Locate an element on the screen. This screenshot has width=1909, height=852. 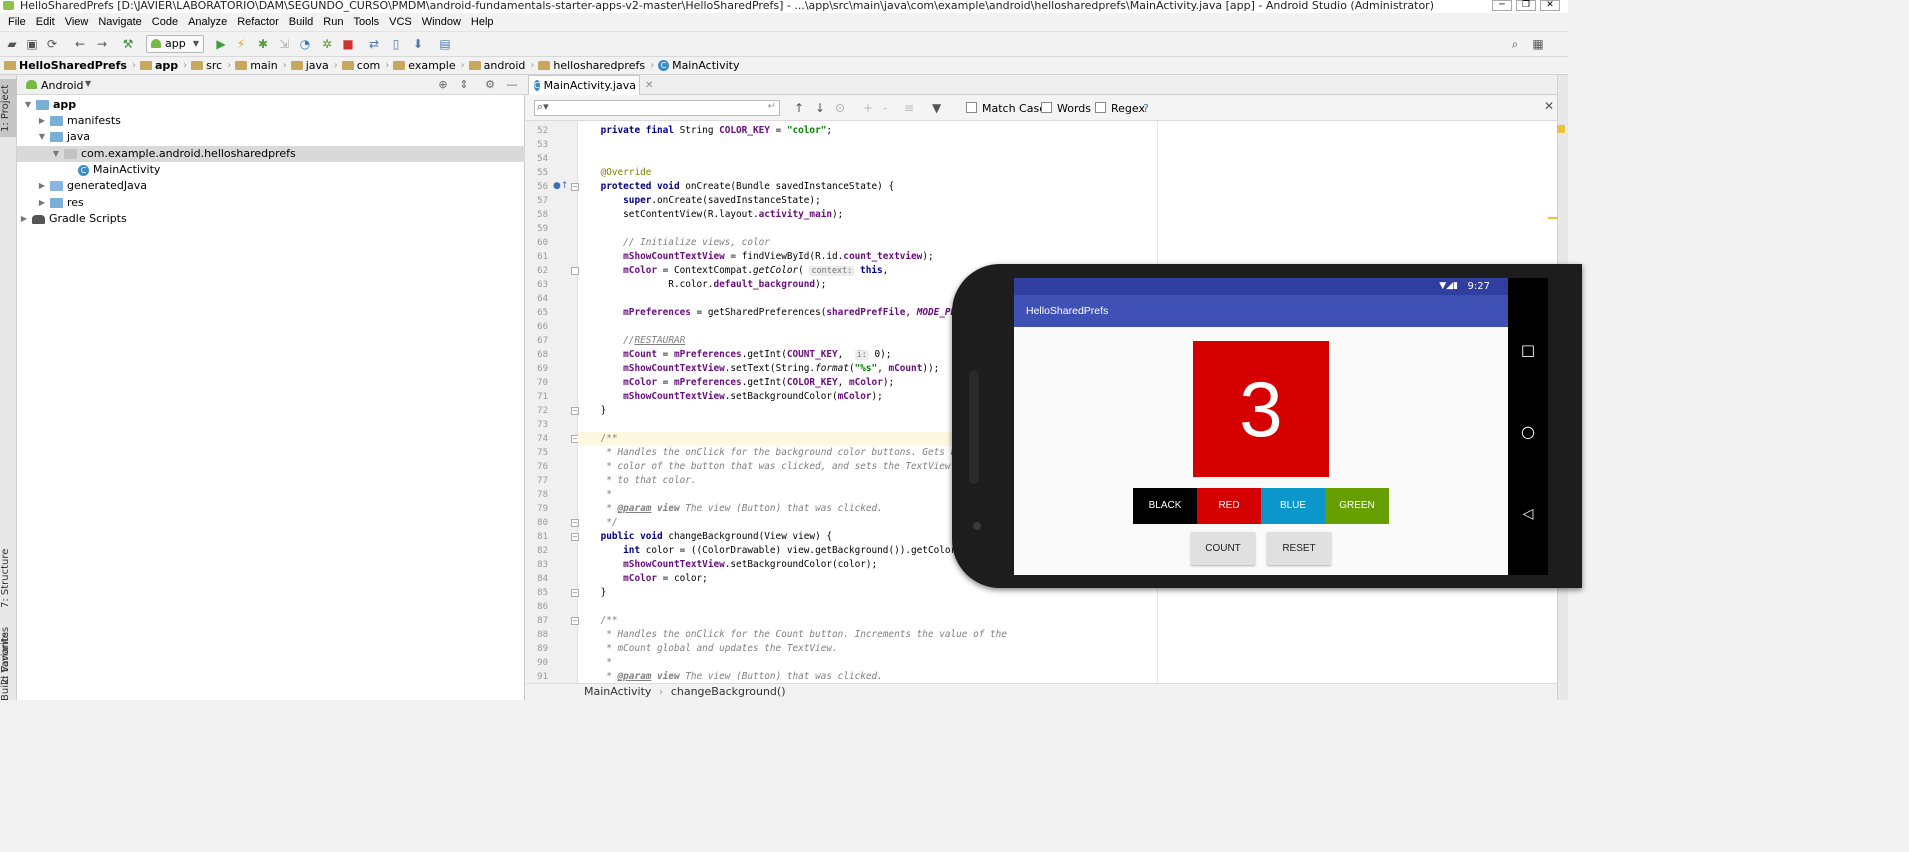
stop-icon: ■ is located at coordinates (348, 44).